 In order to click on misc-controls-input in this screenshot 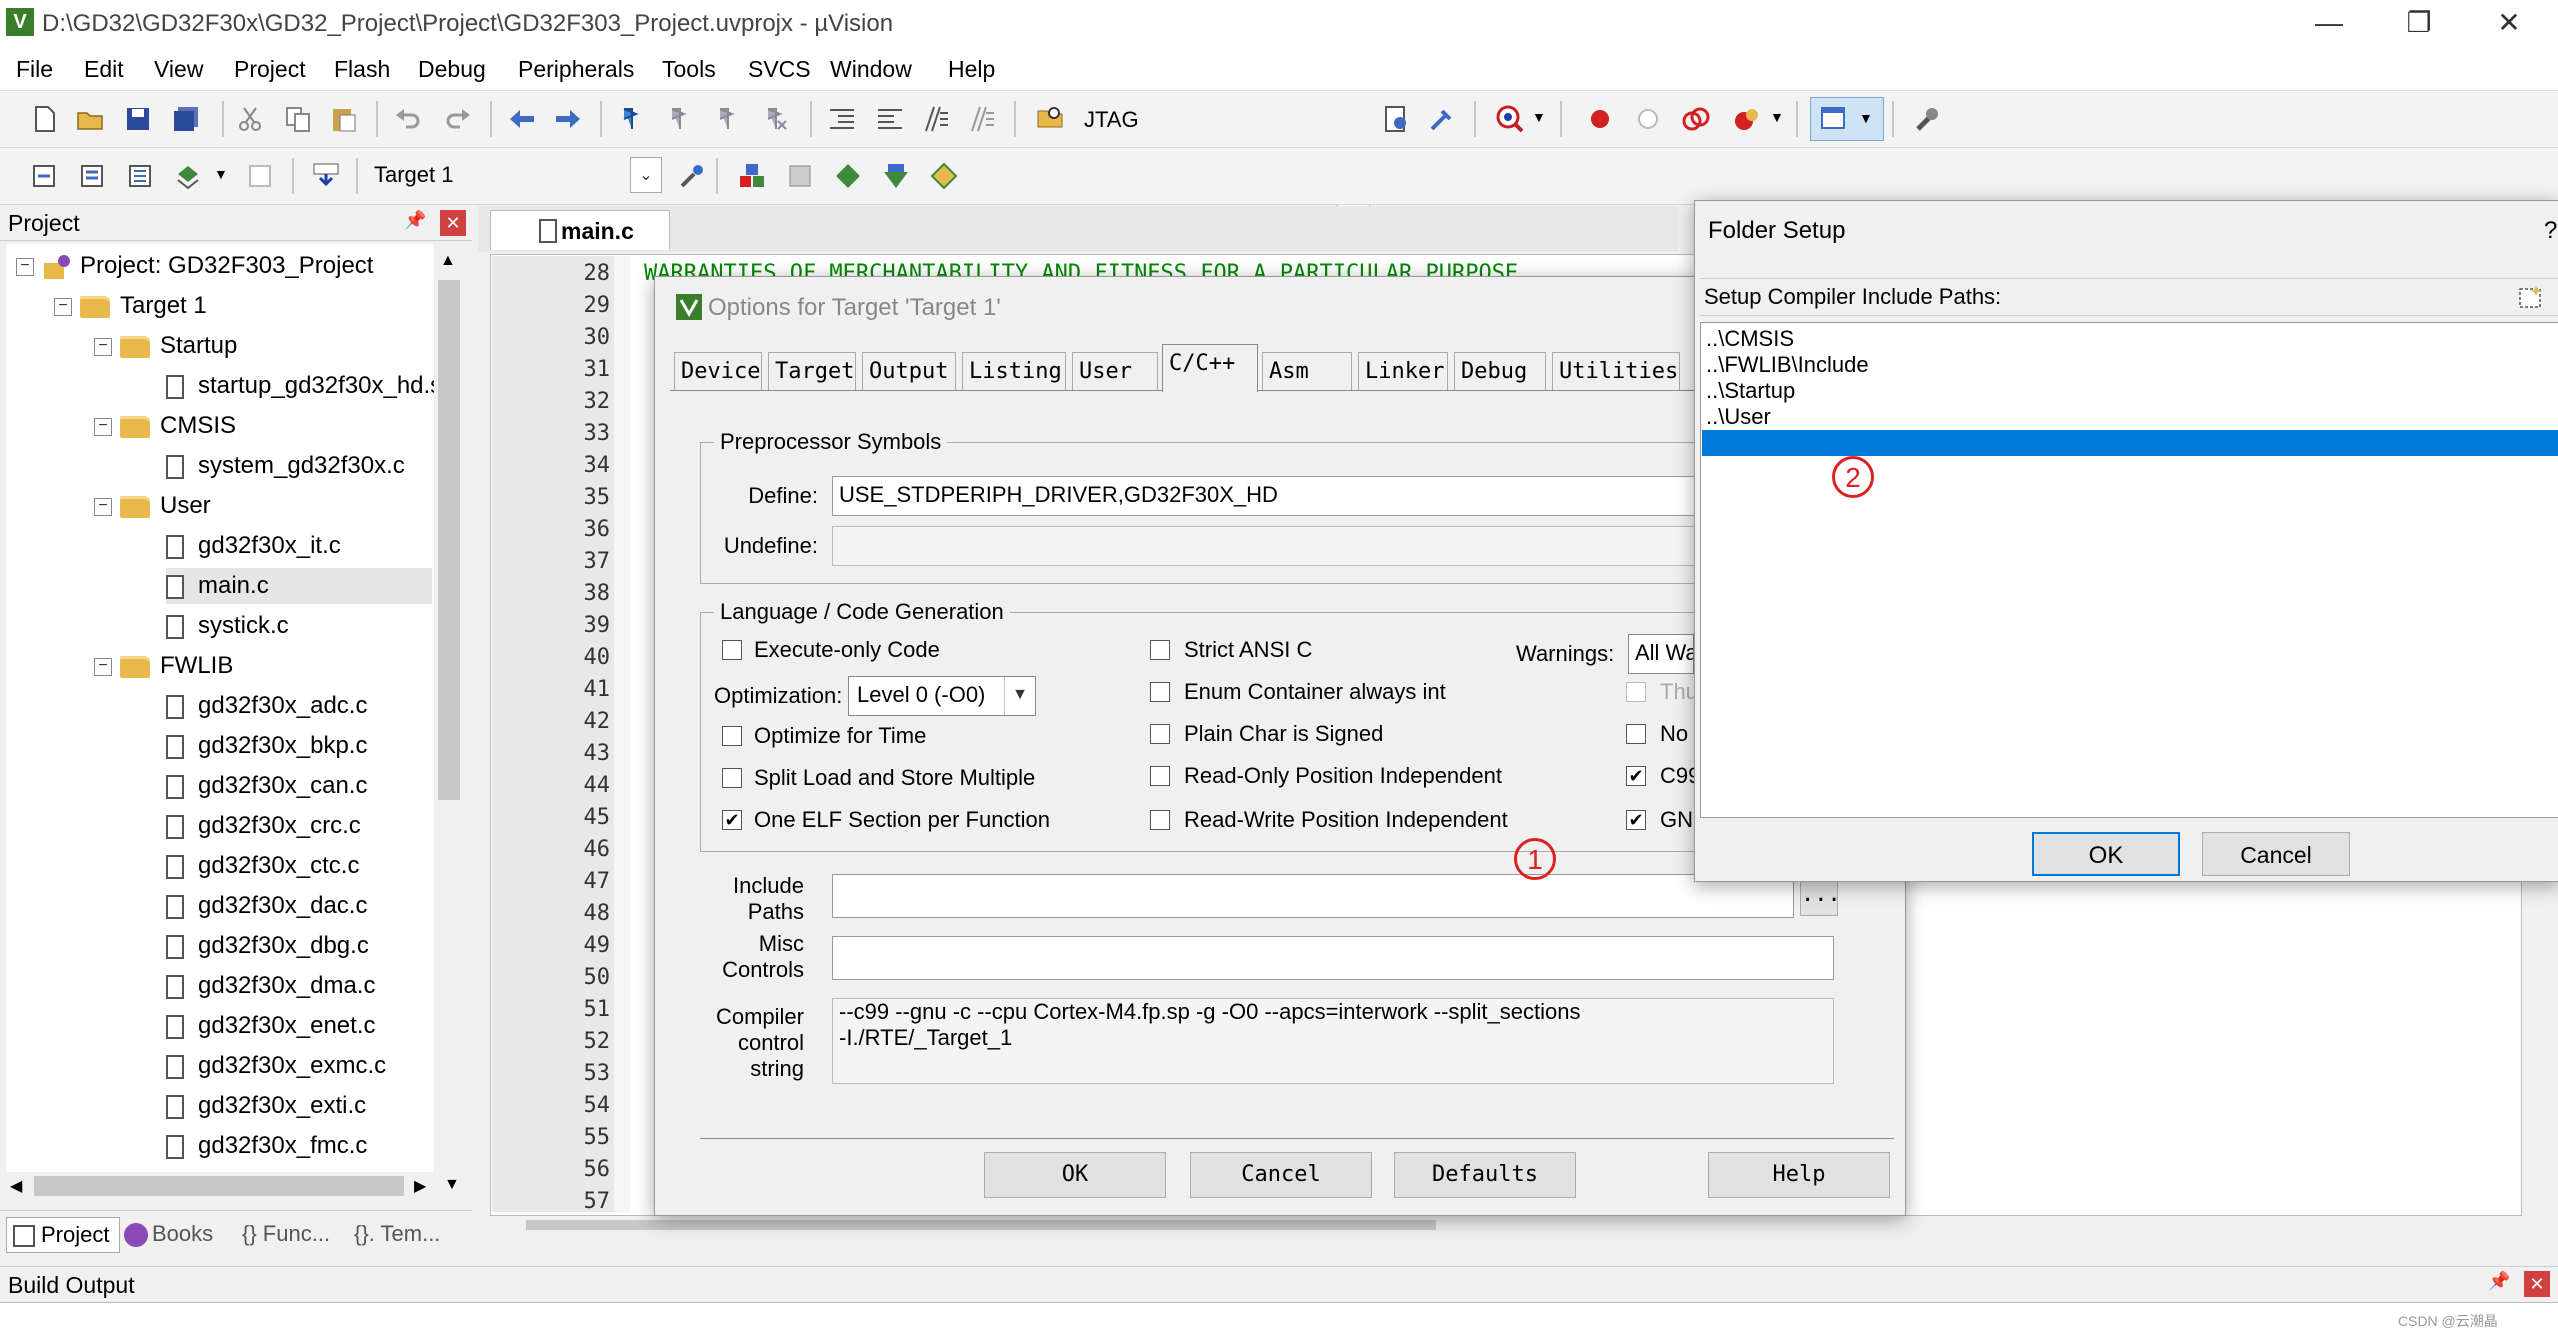, I will do `click(1333, 958)`.